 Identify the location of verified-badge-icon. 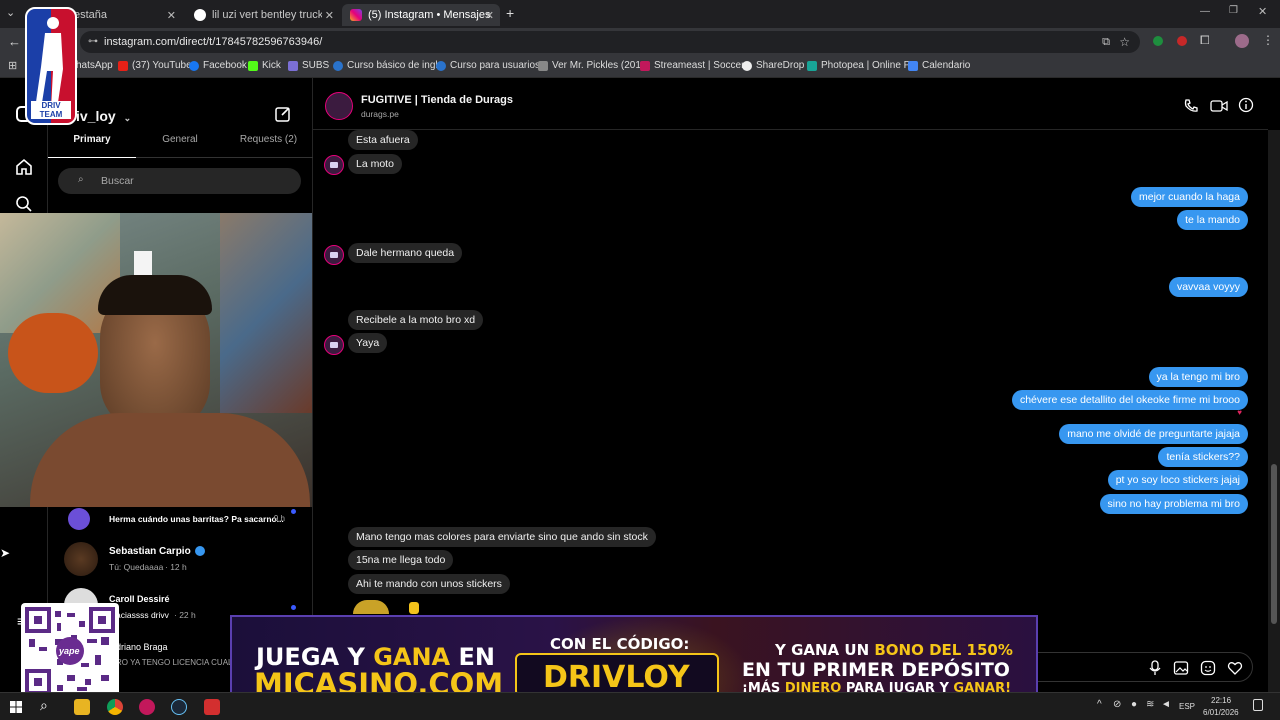
(200, 551).